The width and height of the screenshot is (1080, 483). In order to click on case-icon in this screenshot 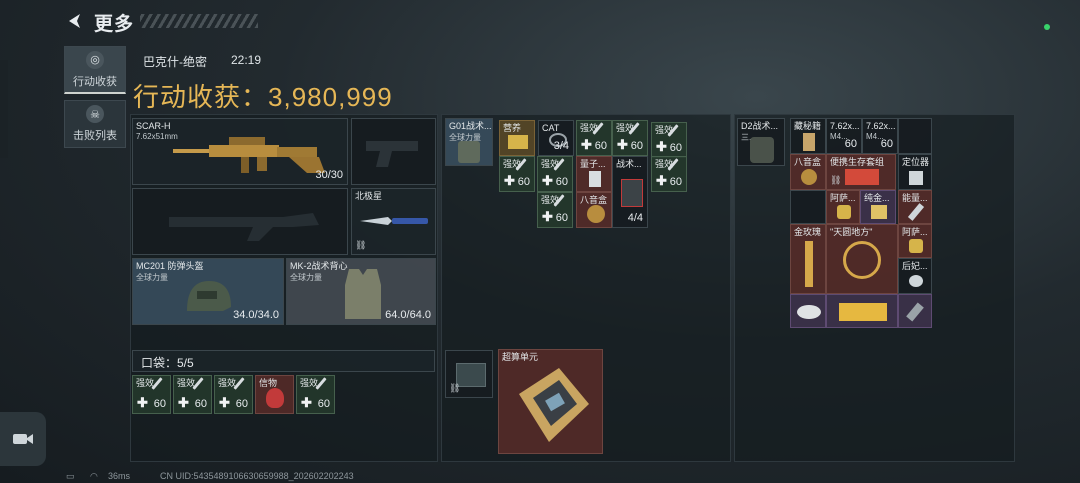, I will do `click(471, 375)`.